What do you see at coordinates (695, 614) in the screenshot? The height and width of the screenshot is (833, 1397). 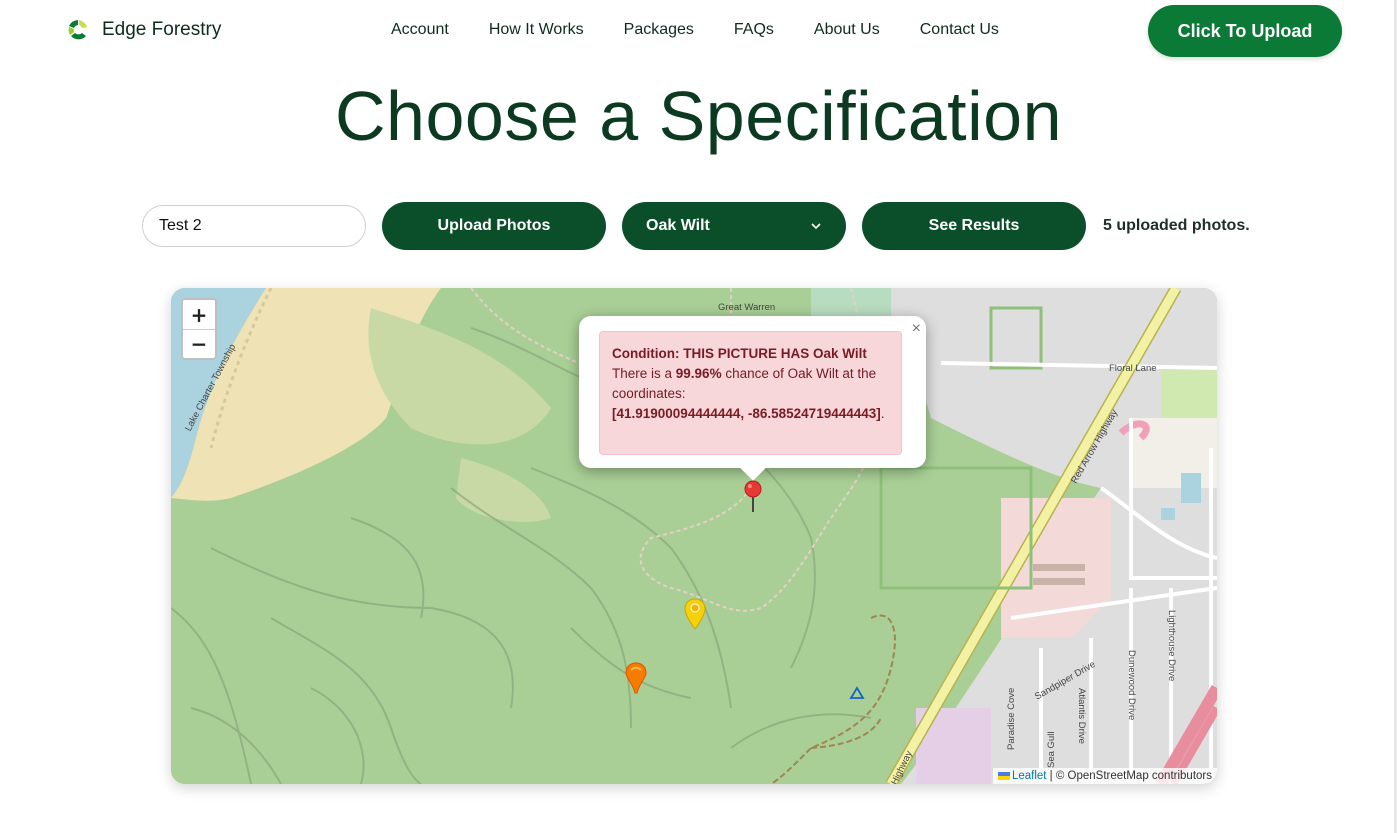 I see `yellow-map-marker-icon` at bounding box center [695, 614].